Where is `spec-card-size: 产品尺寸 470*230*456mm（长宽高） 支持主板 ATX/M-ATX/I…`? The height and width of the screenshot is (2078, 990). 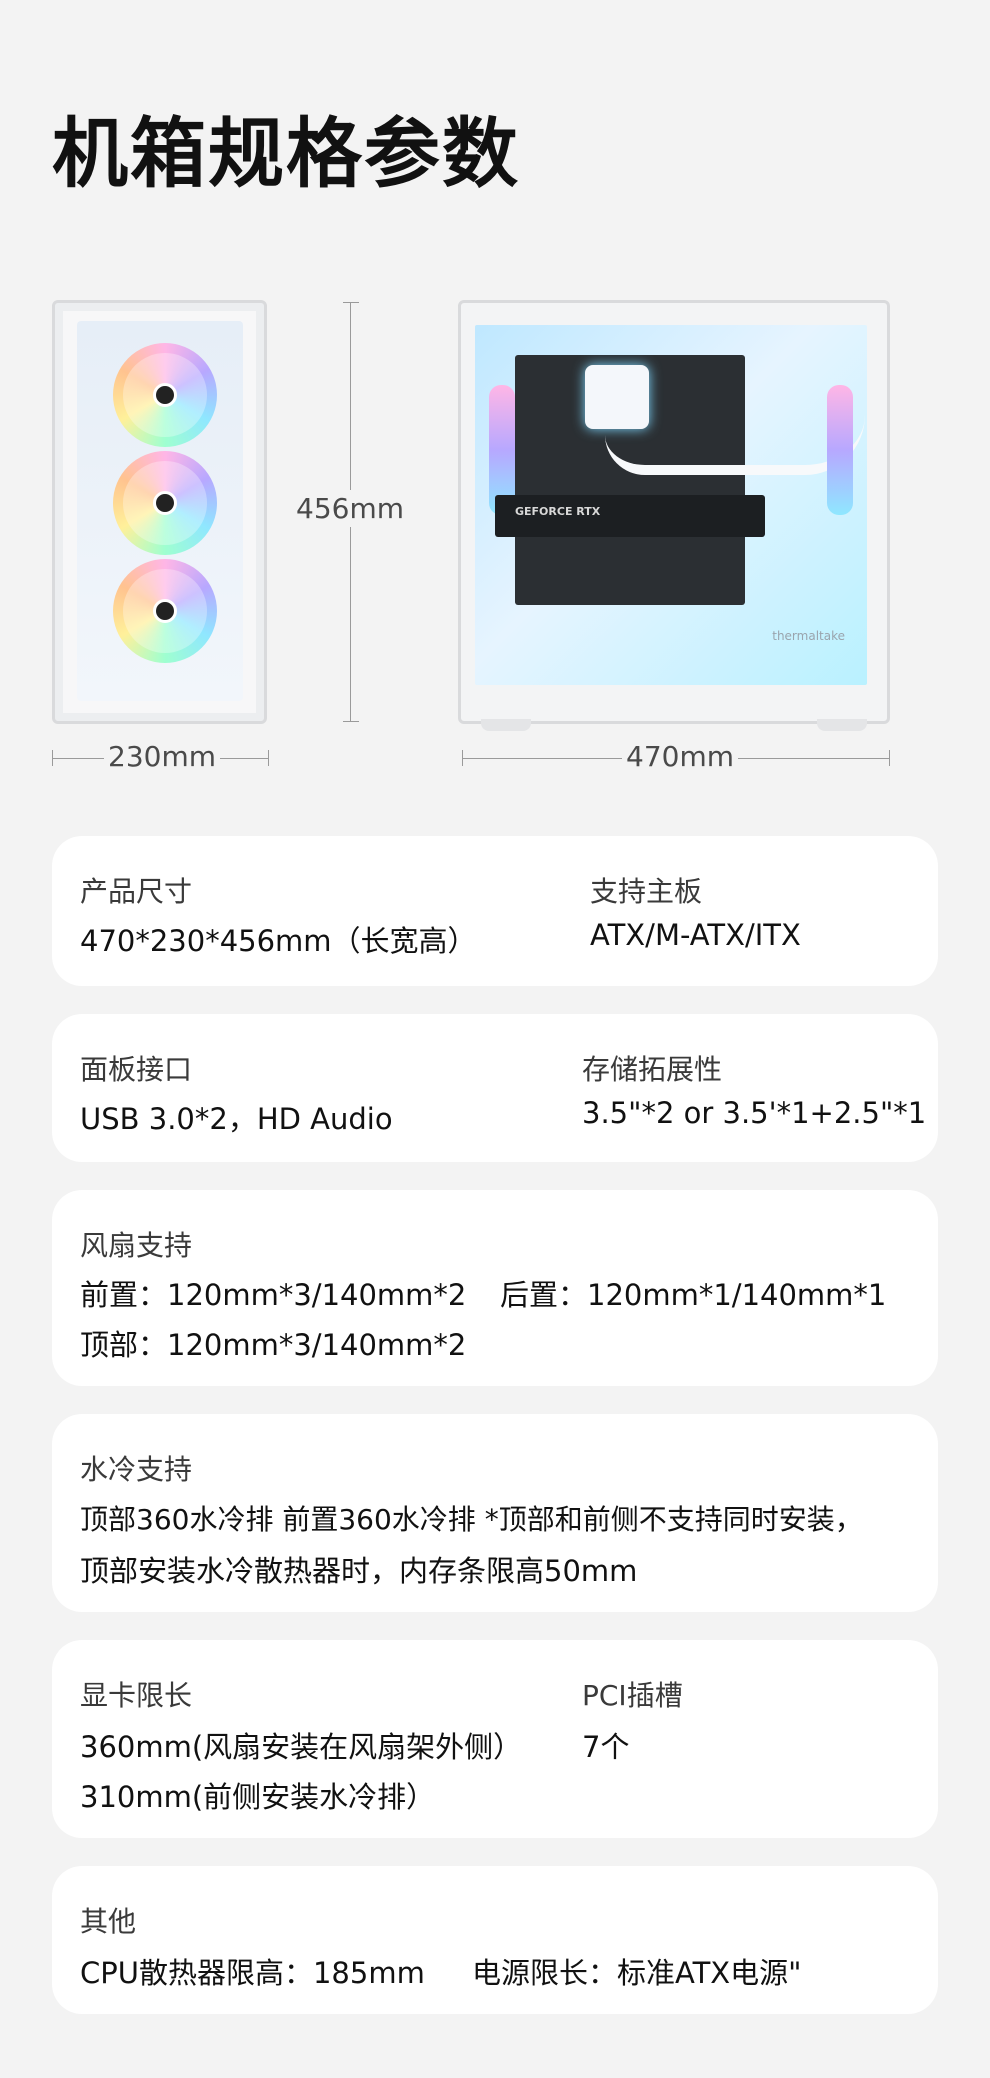 spec-card-size: 产品尺寸 470*230*456mm（长宽高） 支持主板 ATX/M-ATX/I… is located at coordinates (495, 911).